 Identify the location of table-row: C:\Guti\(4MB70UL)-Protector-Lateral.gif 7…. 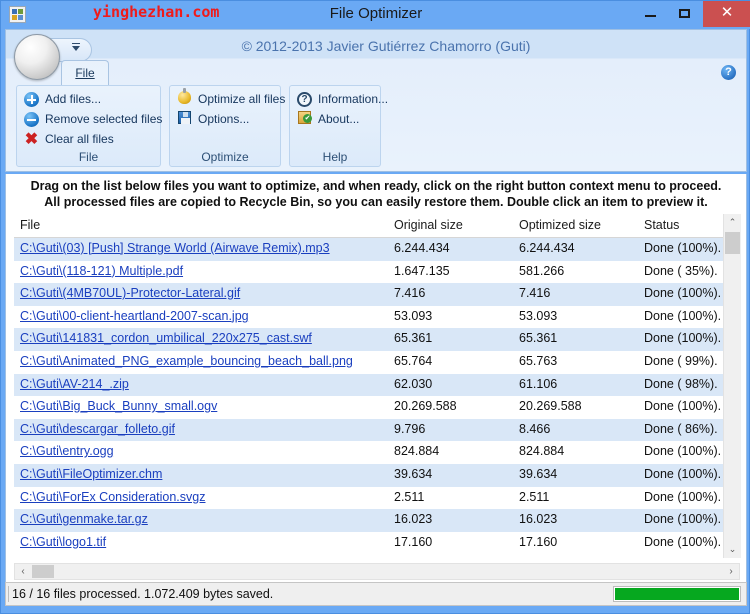
(369, 294).